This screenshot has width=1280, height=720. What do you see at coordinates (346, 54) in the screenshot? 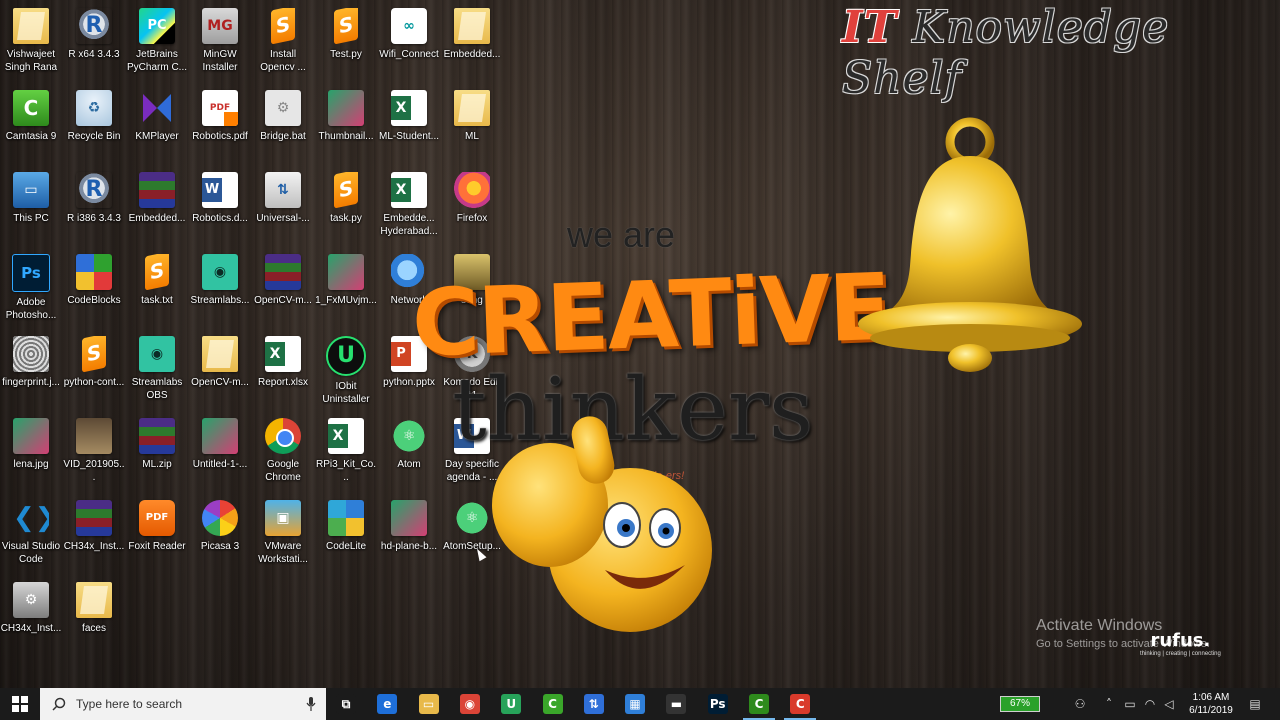
I see `desktop-icon-label: Test.py` at bounding box center [346, 54].